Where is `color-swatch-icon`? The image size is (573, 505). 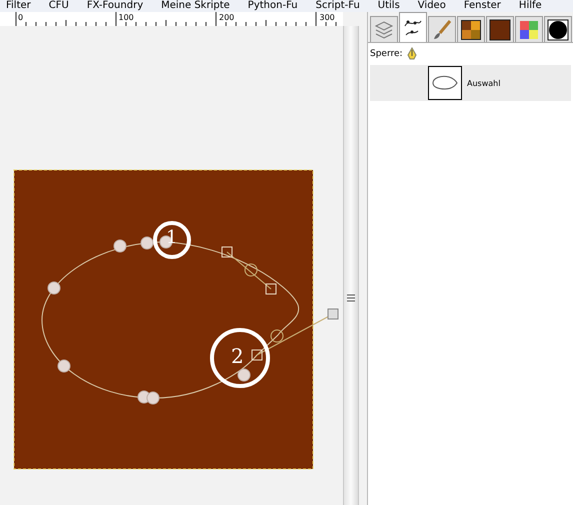
color-swatch-icon is located at coordinates (500, 29).